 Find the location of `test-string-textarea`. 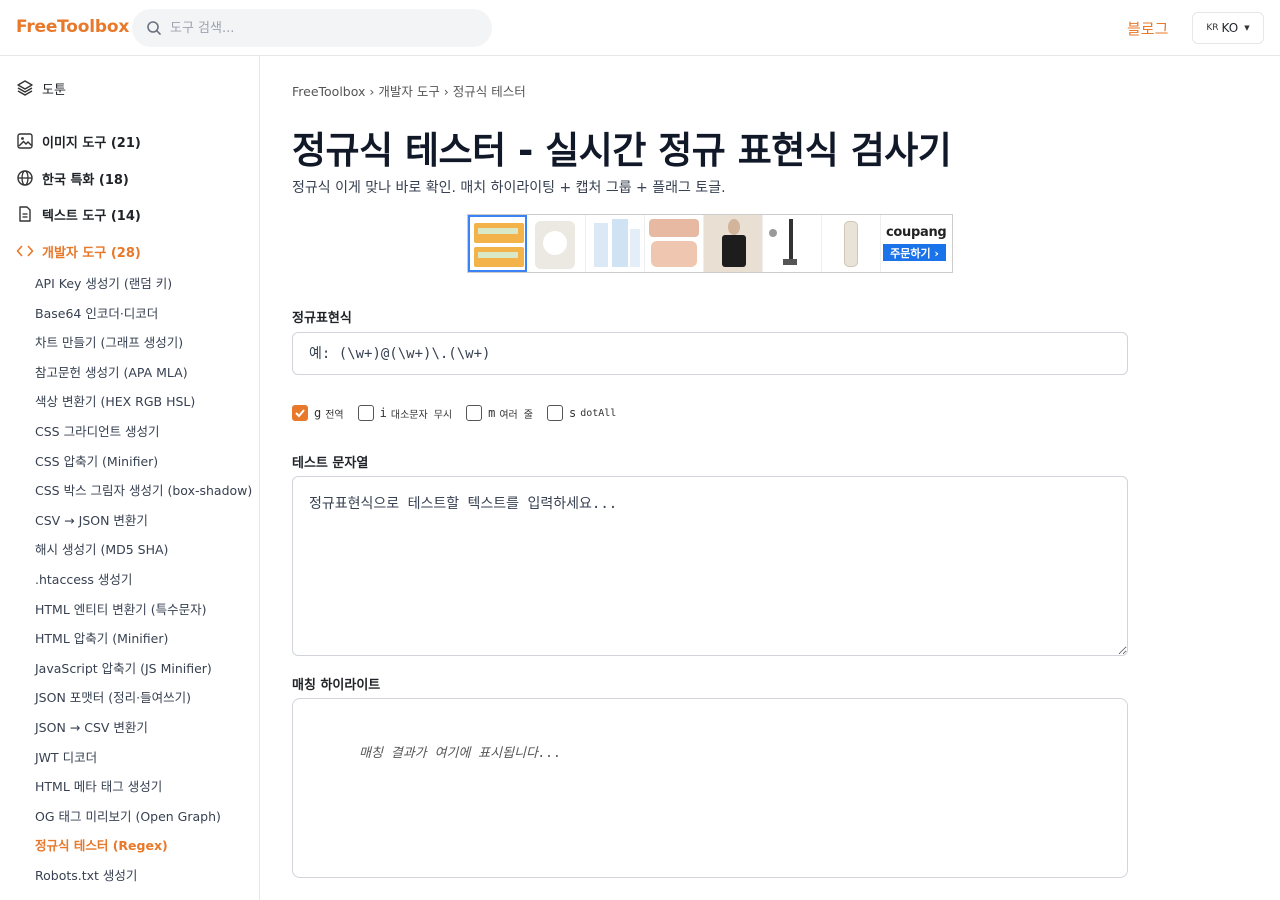

test-string-textarea is located at coordinates (710, 566).